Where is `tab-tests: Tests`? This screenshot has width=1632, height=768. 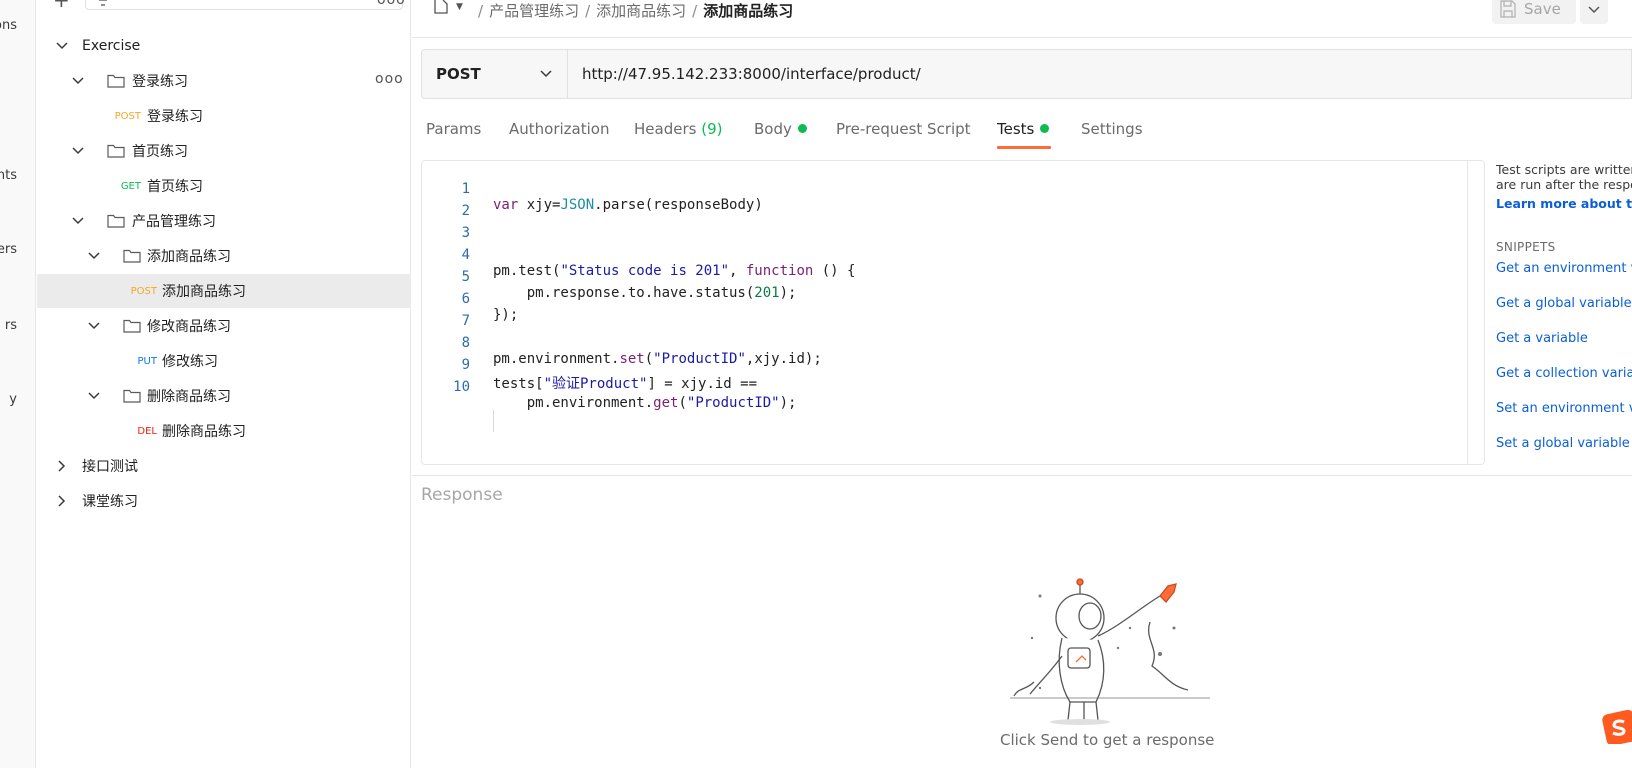 tab-tests: Tests is located at coordinates (1023, 129).